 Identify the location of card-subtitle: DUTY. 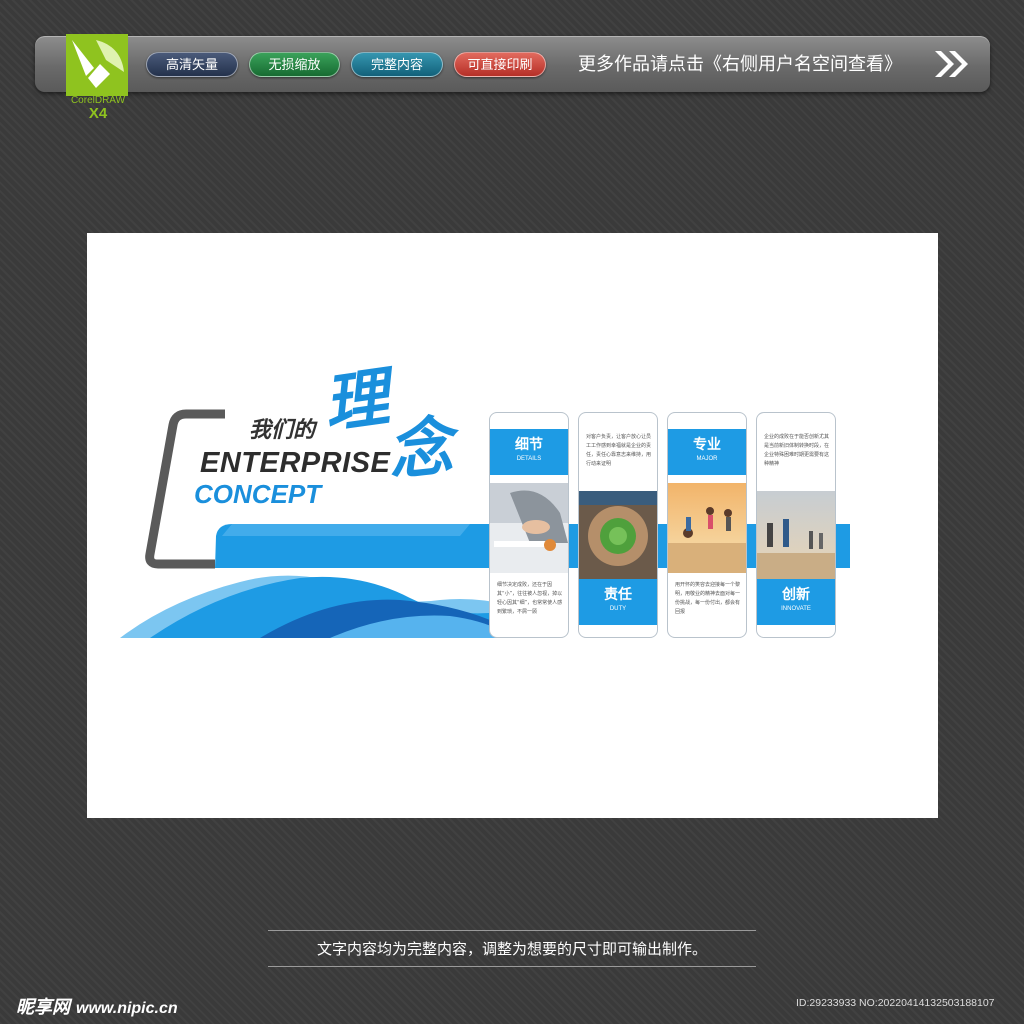
(618, 609).